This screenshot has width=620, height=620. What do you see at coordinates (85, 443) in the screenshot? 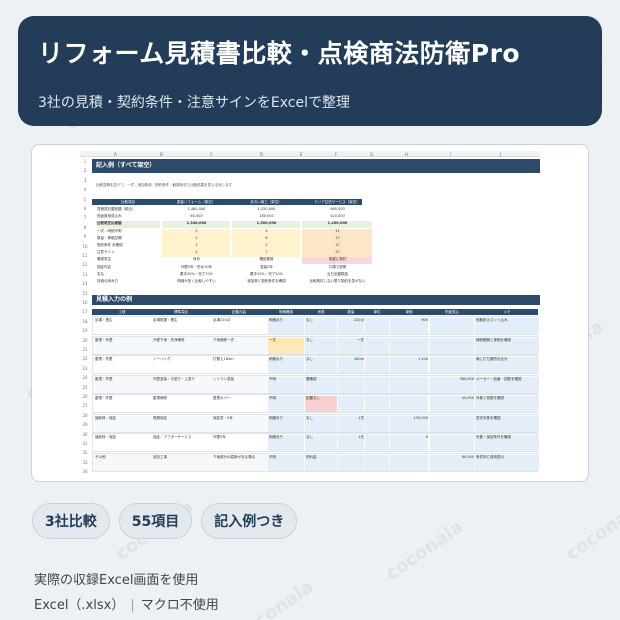
I see `row-number: 31` at bounding box center [85, 443].